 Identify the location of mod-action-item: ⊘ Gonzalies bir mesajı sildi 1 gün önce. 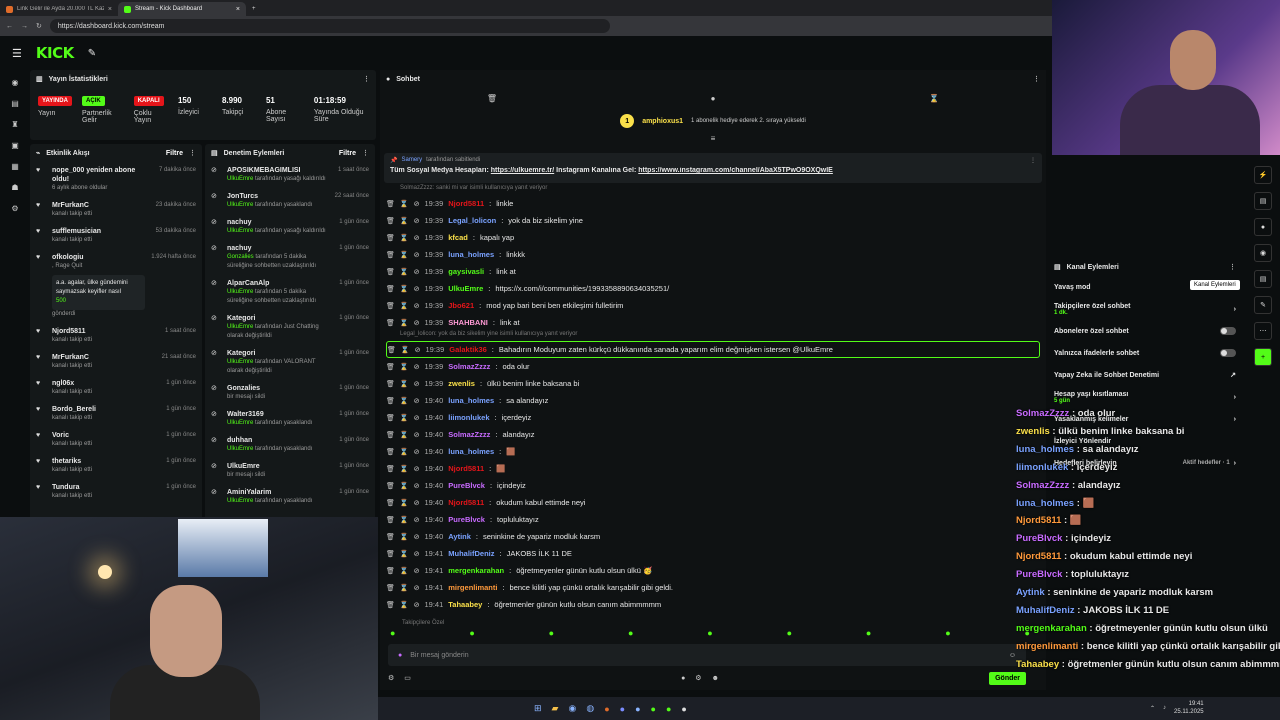
(290, 393).